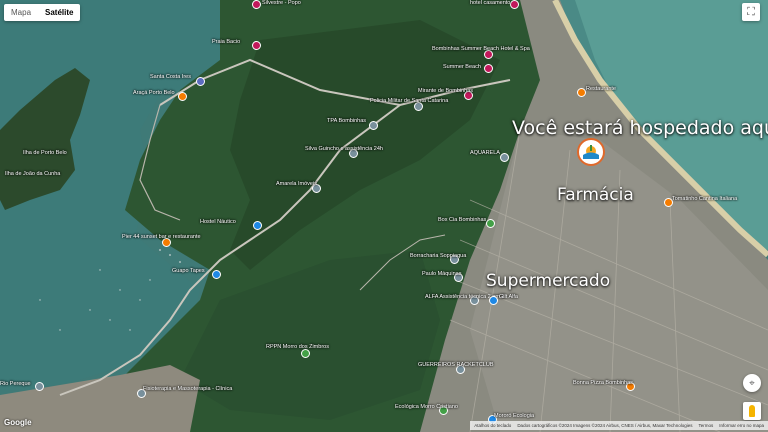  I want to click on fullscreen-icon: ⛶, so click(751, 11).